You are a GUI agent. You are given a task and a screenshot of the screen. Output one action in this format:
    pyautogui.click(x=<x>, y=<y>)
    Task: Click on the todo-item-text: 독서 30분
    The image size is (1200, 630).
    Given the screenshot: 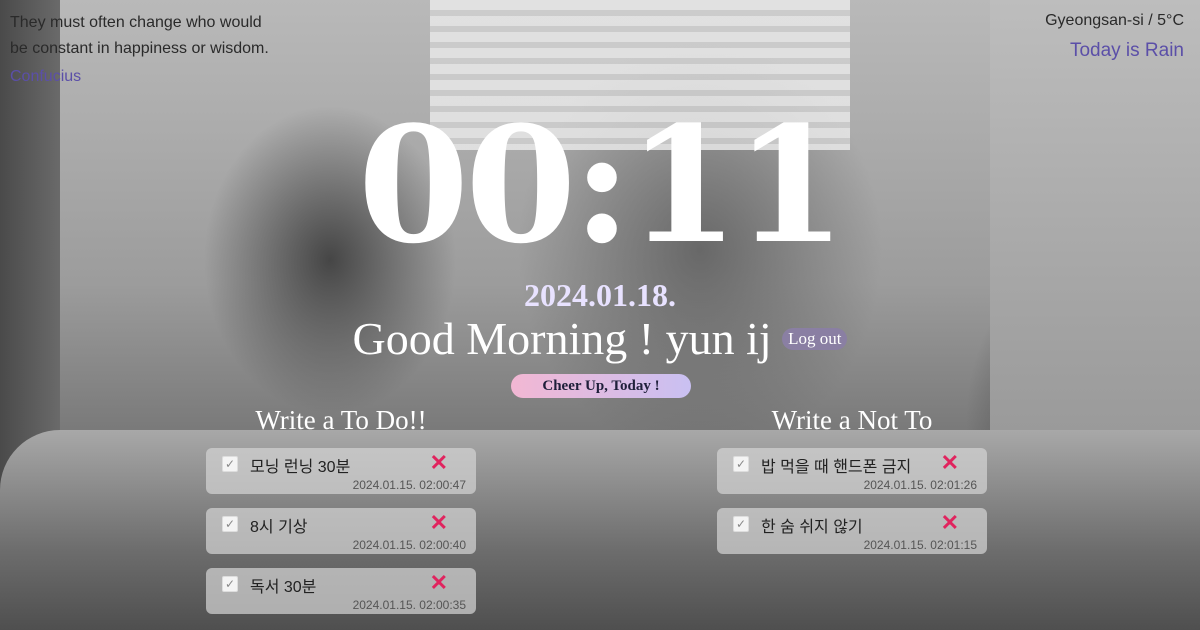 What is the action you would take?
    pyautogui.click(x=283, y=587)
    